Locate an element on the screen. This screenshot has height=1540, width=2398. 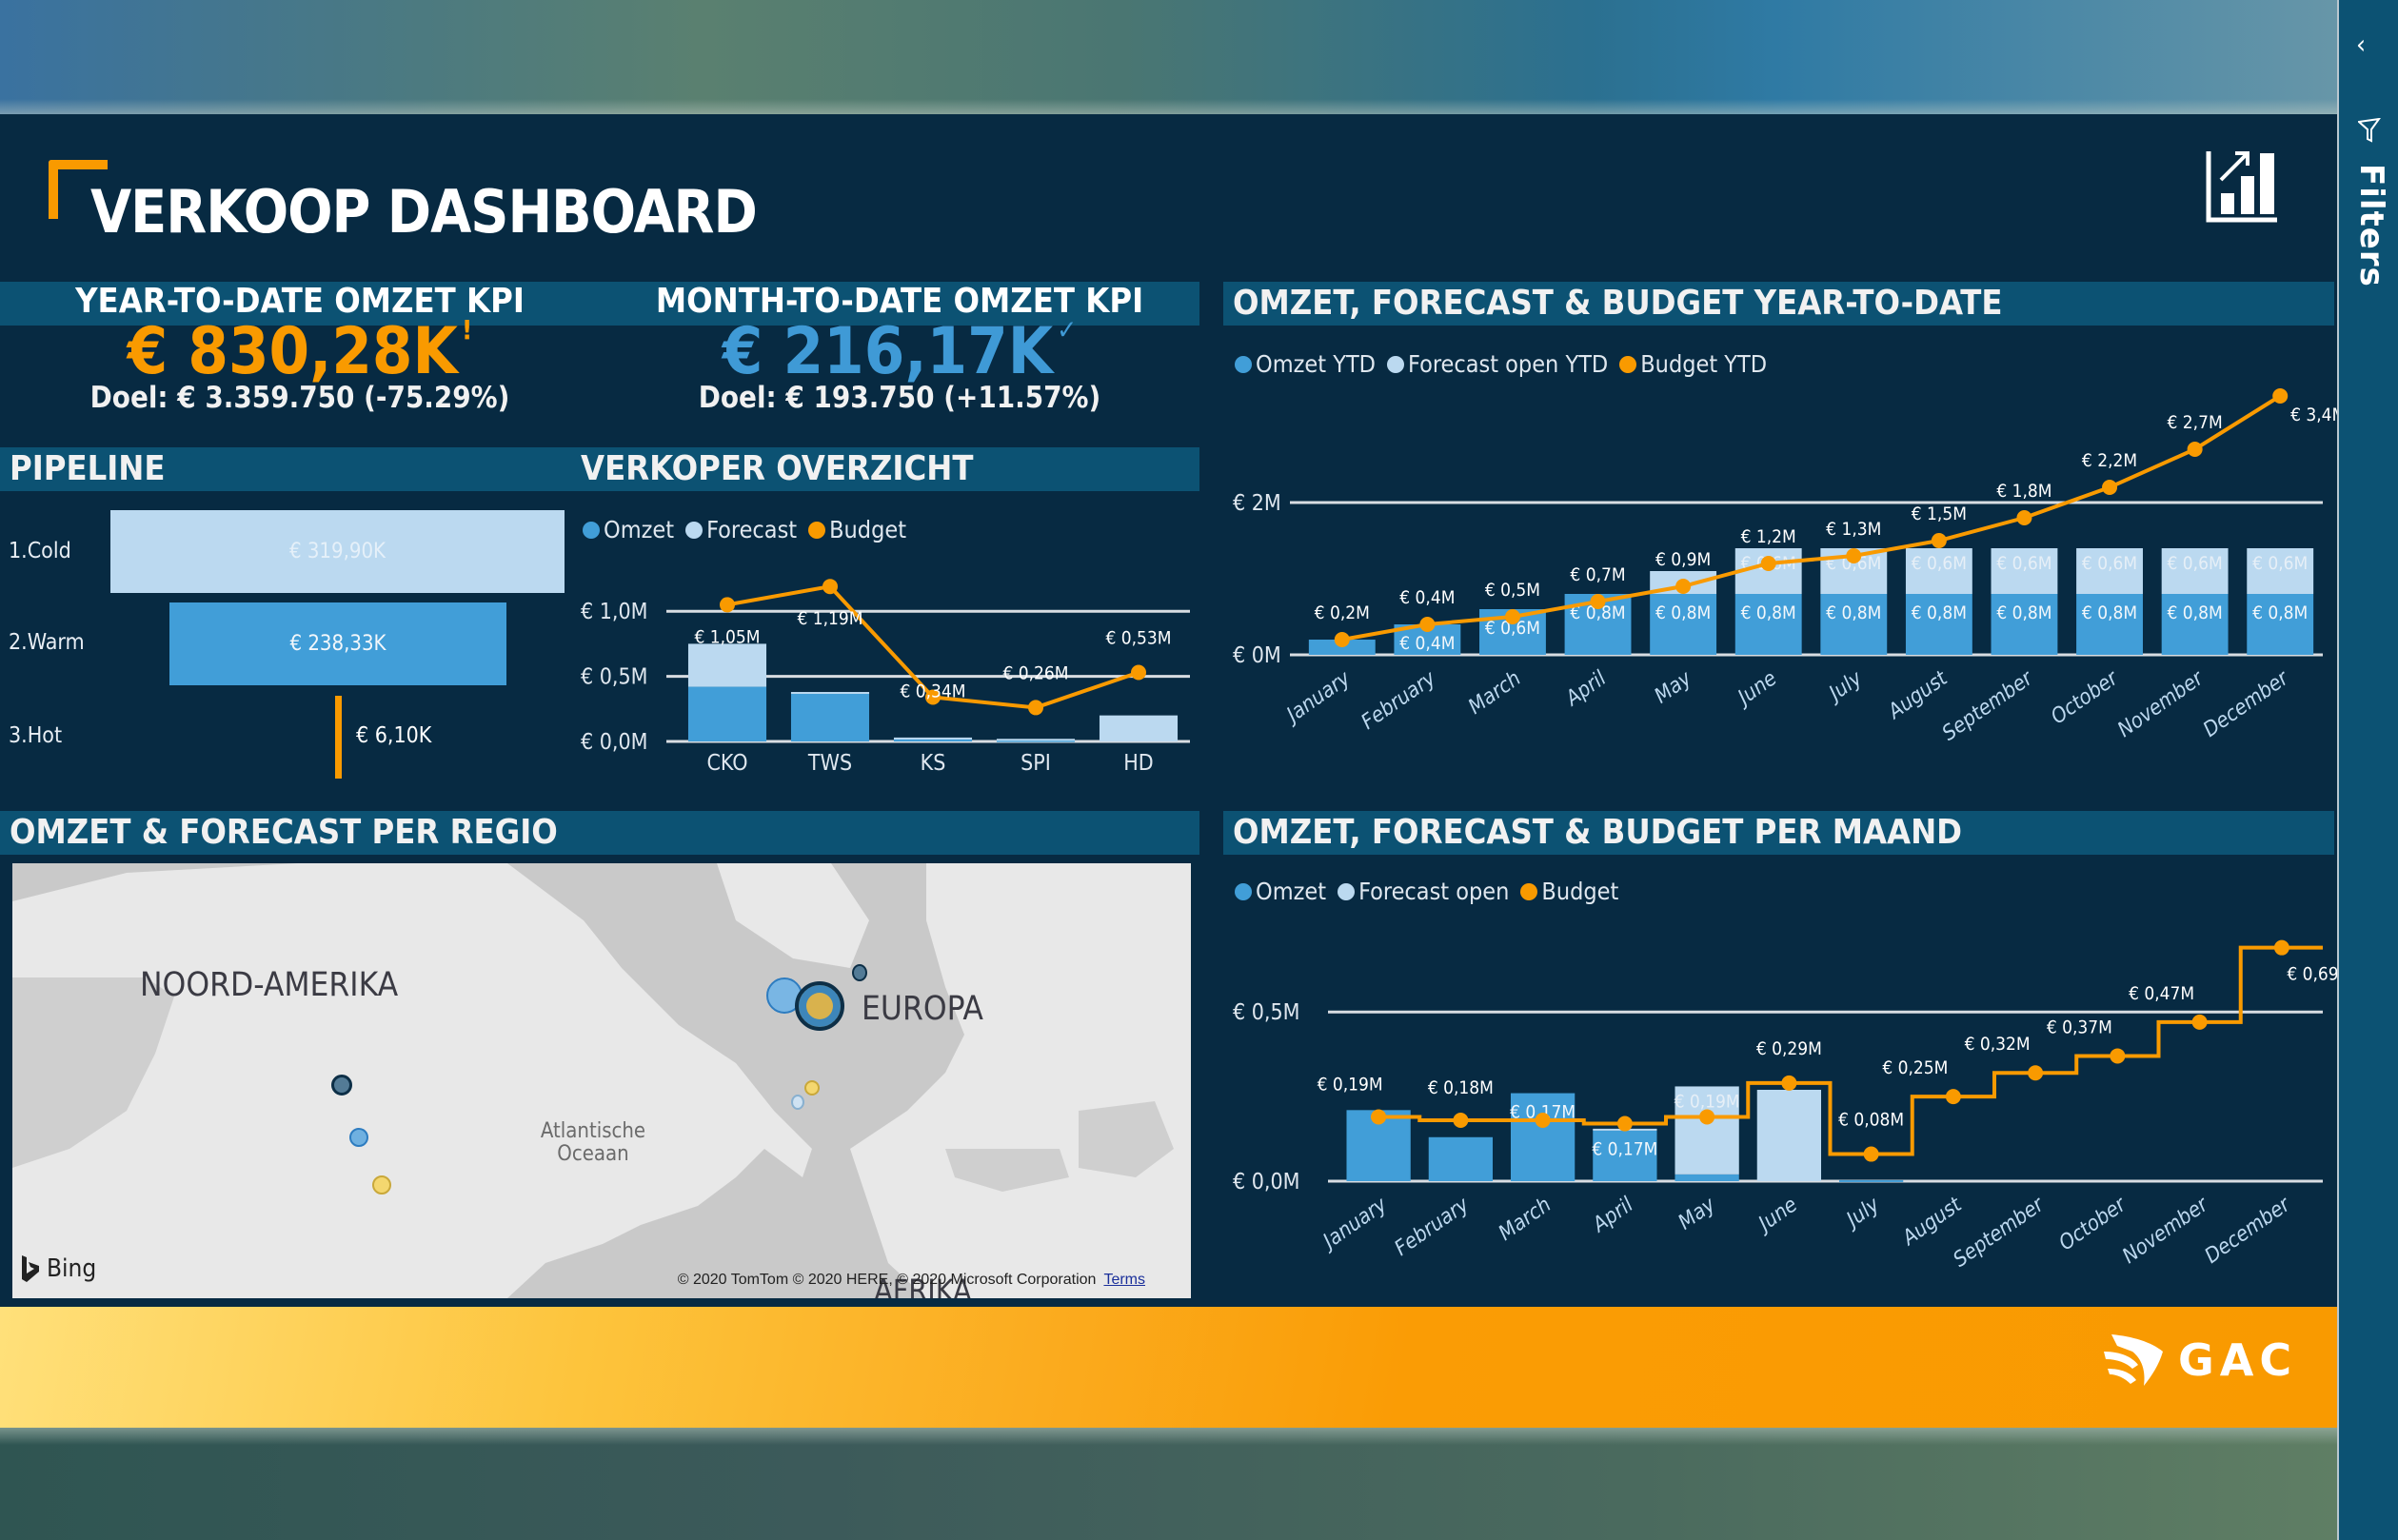
footer-band is located at coordinates (1168, 1367).